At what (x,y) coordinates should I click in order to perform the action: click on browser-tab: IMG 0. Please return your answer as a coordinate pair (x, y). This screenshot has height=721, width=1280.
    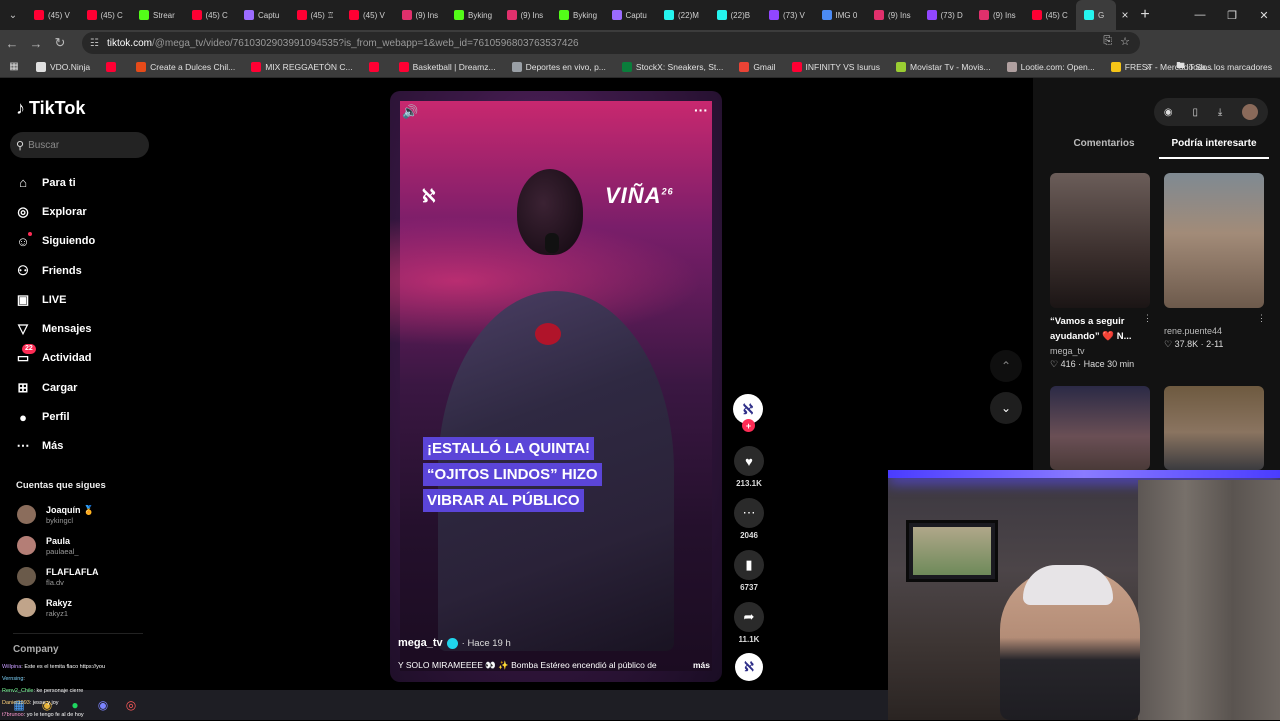
    Looking at the image, I should click on (840, 15).